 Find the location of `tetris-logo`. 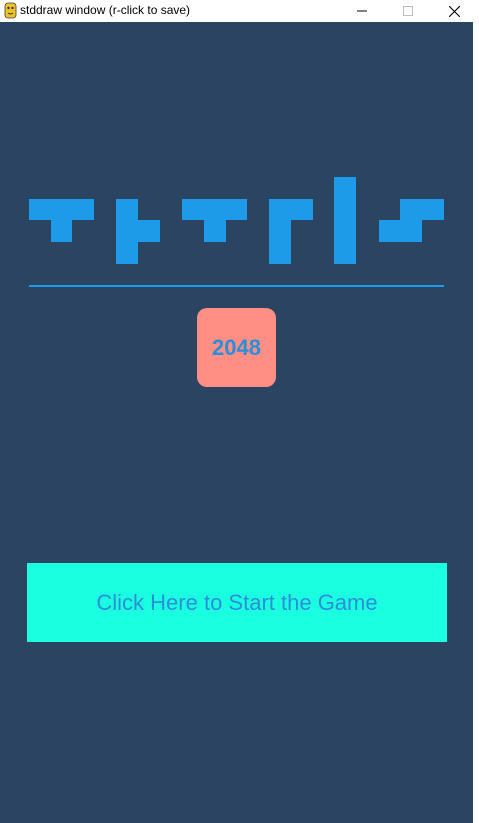

tetris-logo is located at coordinates (236, 220).